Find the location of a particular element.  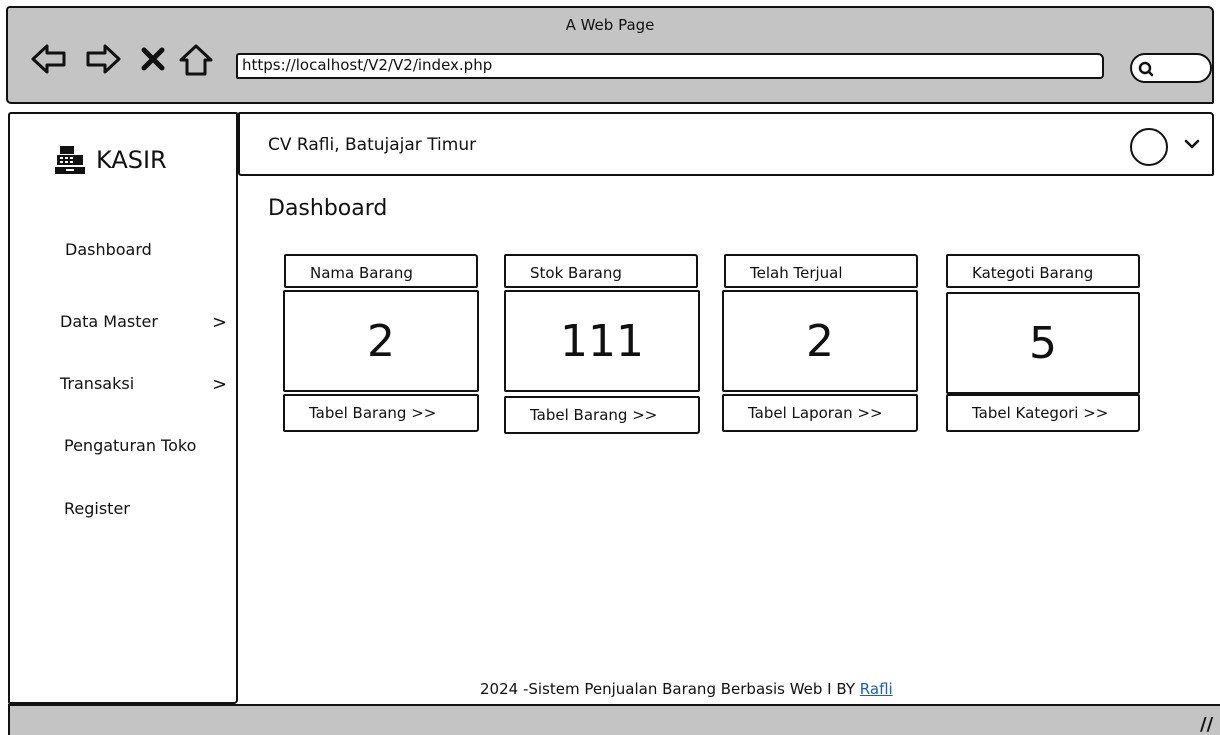

sidebar-item-transaksi: Transaksi is located at coordinates (97, 383).